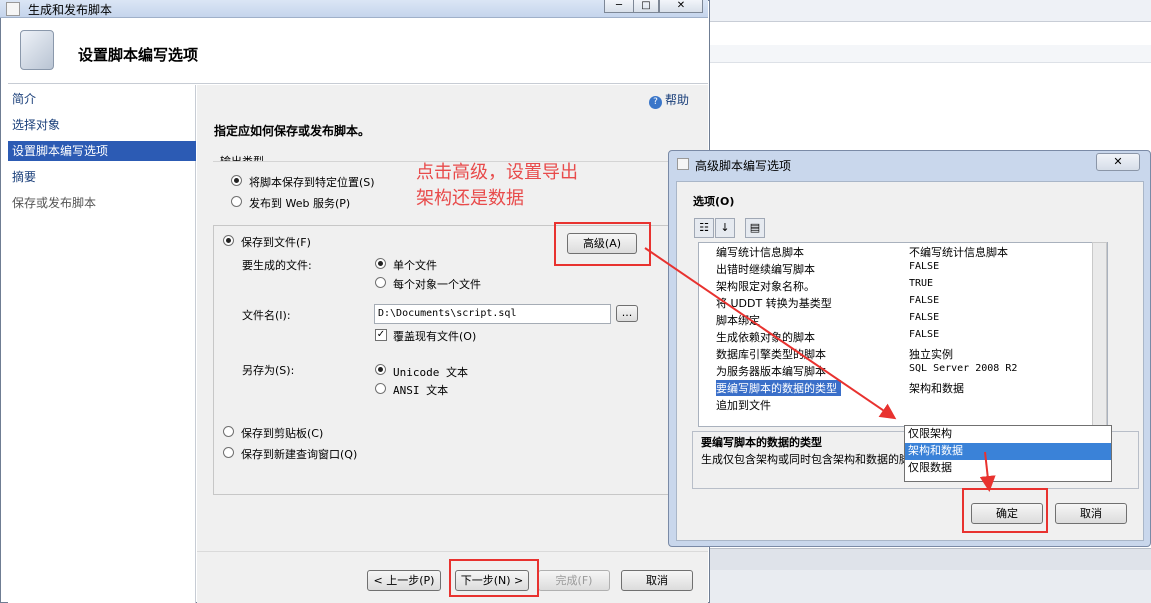 The image size is (1151, 603). What do you see at coordinates (770, 333) in the screenshot?
I see `arrow-to-dropdown-icon` at bounding box center [770, 333].